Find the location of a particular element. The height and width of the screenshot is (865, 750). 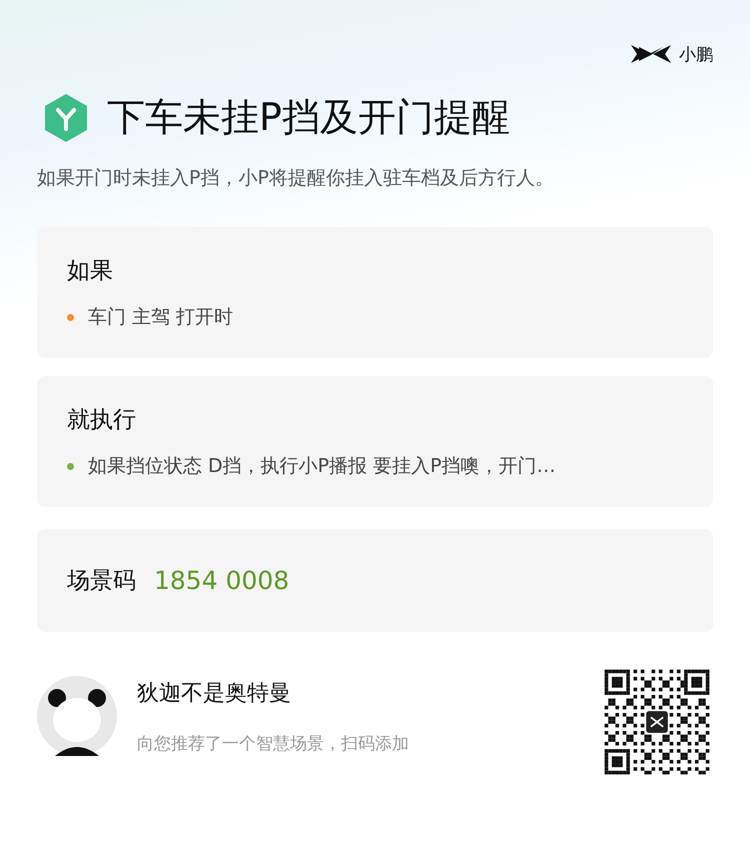

description: 如果开门时未挂入P挡，小P将提醒你挂入驻车档及后方行人。 is located at coordinates (296, 178).